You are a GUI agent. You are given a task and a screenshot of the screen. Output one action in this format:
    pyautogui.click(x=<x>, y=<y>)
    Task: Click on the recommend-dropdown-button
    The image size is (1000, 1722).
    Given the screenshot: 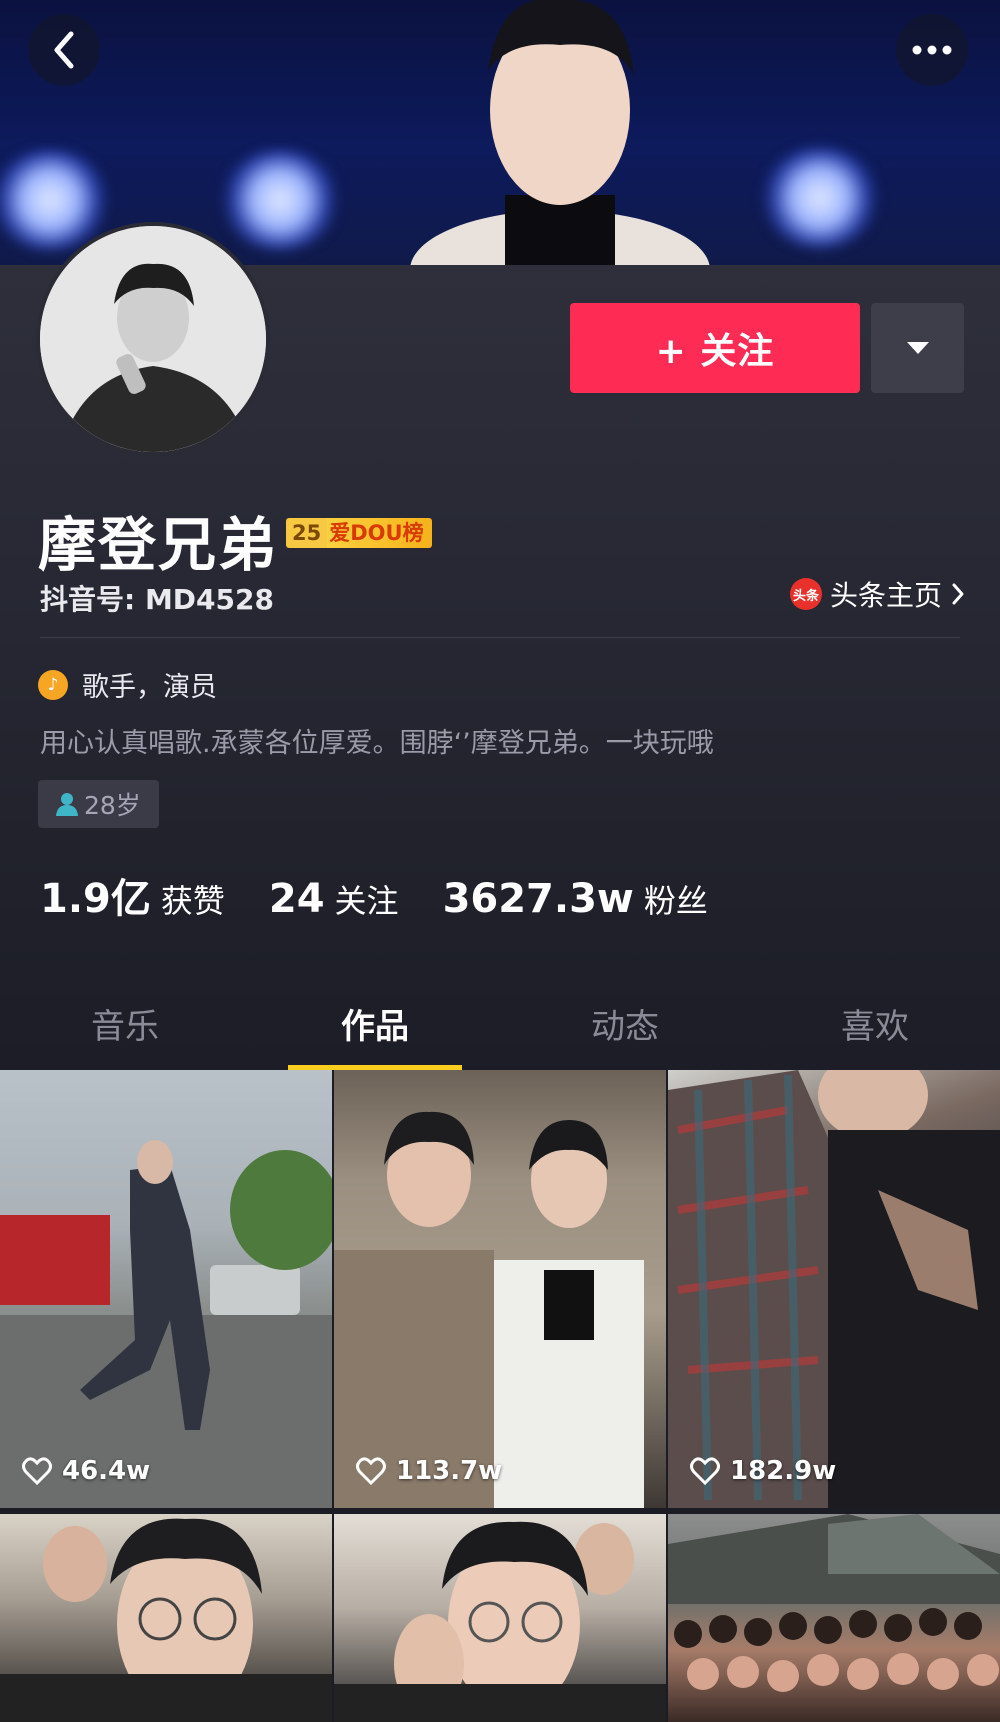 What is the action you would take?
    pyautogui.click(x=917, y=348)
    